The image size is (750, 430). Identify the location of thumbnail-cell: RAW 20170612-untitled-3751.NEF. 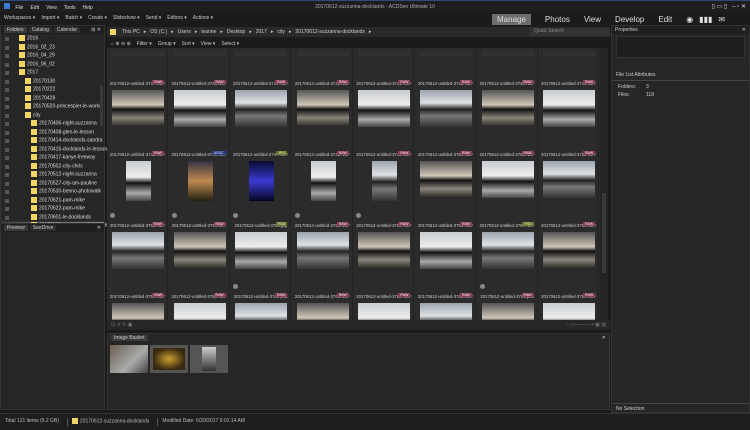
(507, 117).